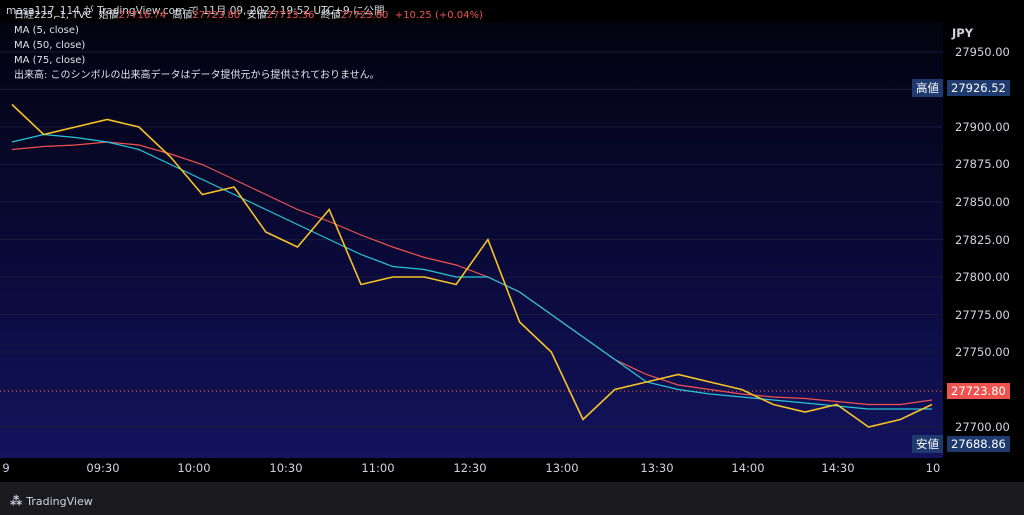 Image resolution: width=1024 pixels, height=515 pixels. I want to click on price-tick: 27775.00, so click(982, 315).